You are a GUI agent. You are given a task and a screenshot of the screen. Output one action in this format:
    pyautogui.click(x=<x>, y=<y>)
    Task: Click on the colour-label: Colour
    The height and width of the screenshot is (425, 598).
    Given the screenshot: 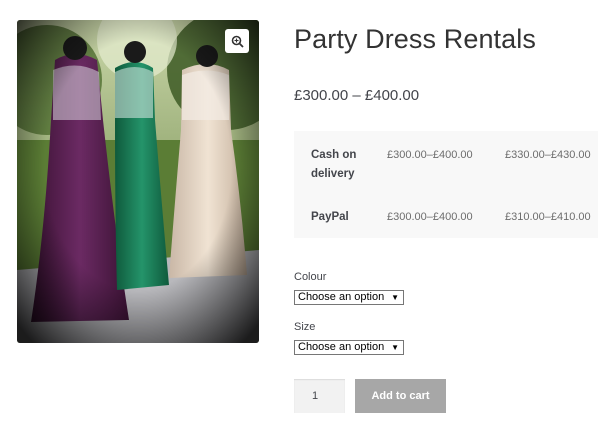 What is the action you would take?
    pyautogui.click(x=310, y=277)
    